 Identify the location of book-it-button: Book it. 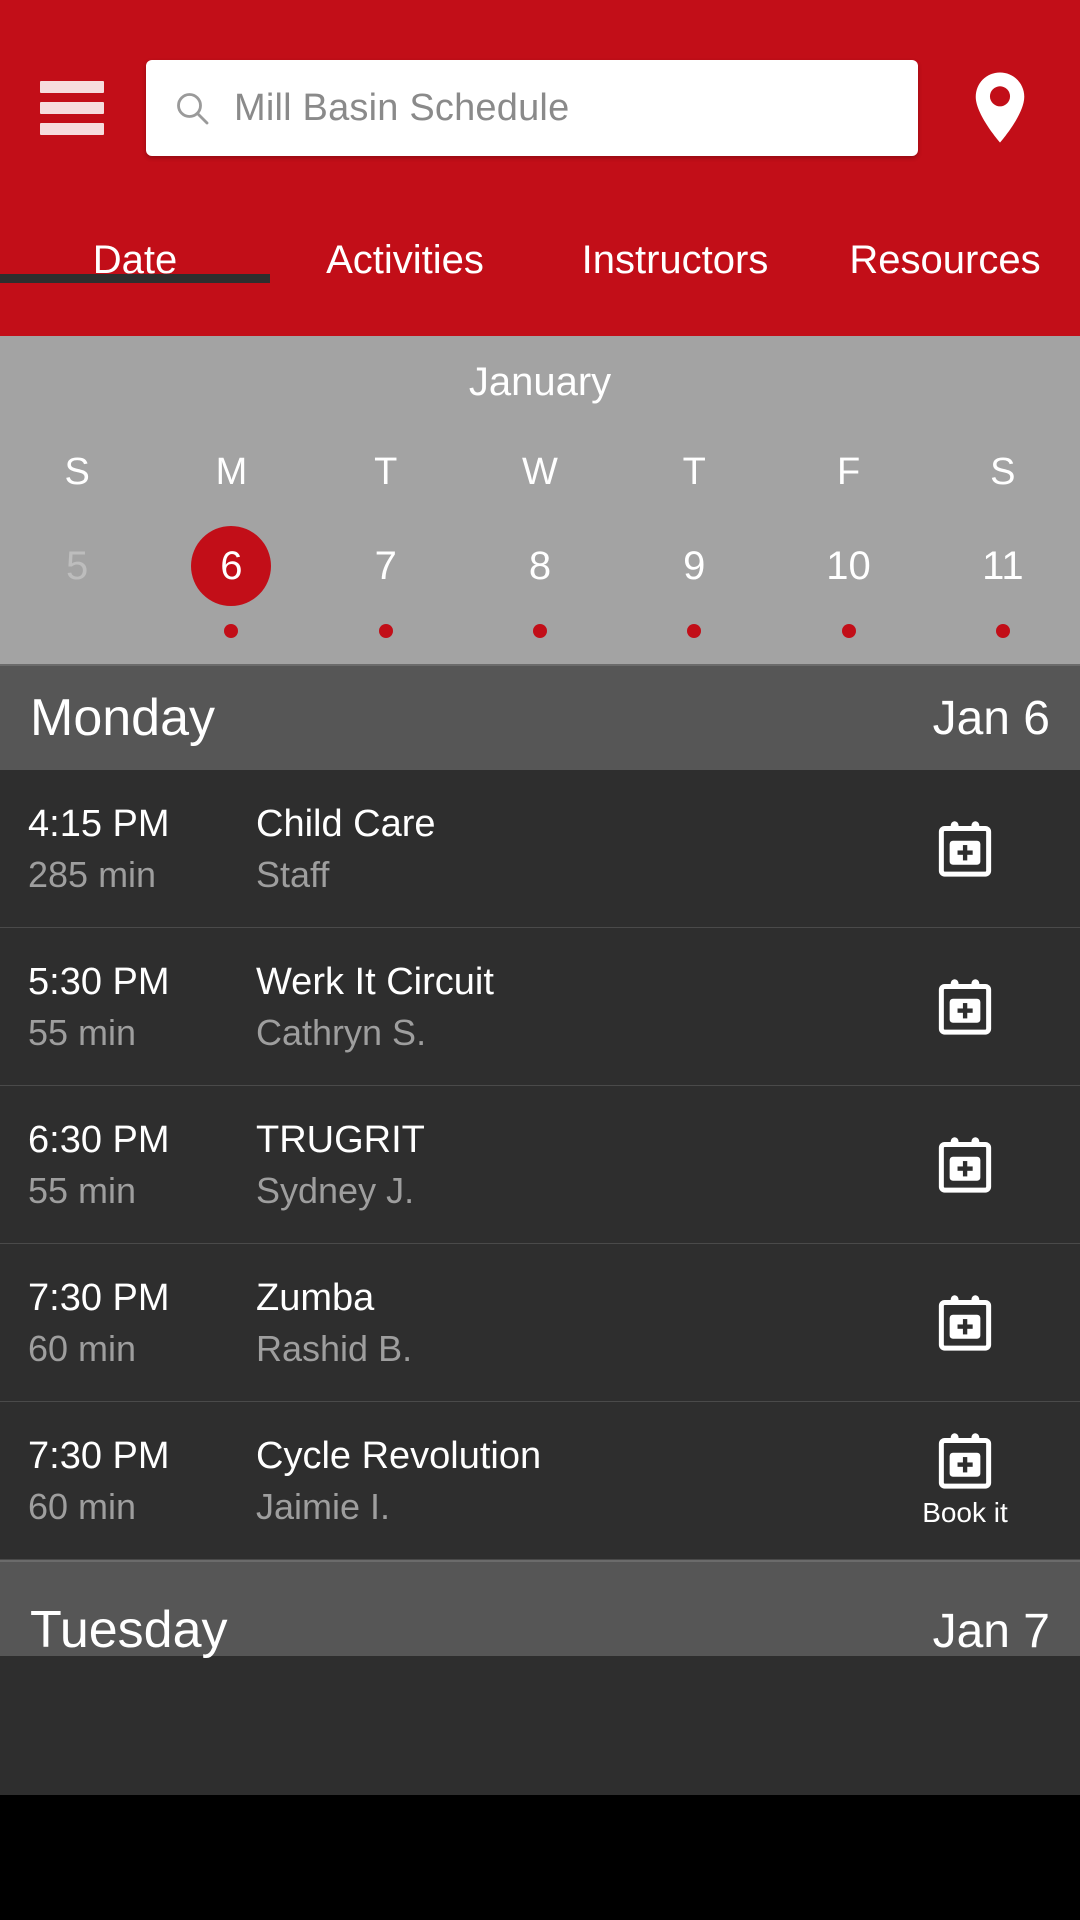
(965, 1480).